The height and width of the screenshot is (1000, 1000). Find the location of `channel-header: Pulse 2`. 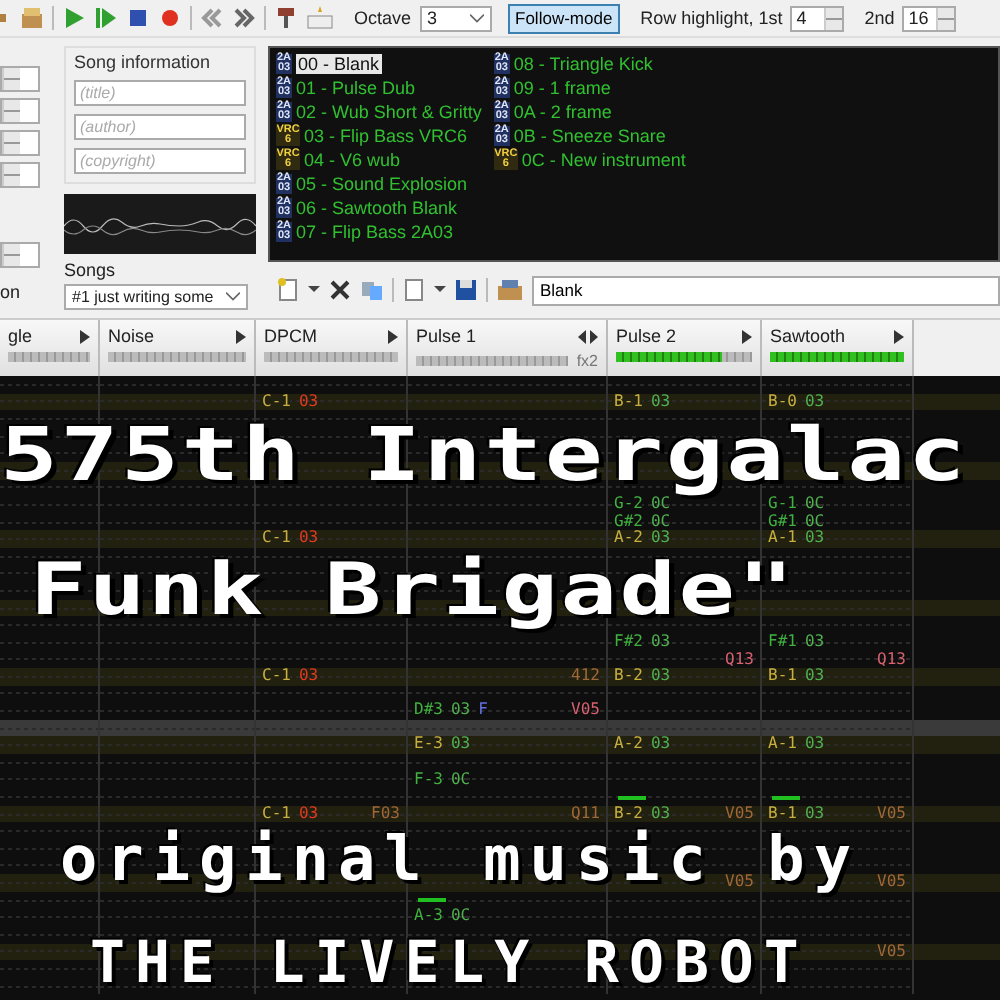

channel-header: Pulse 2 is located at coordinates (685, 348).